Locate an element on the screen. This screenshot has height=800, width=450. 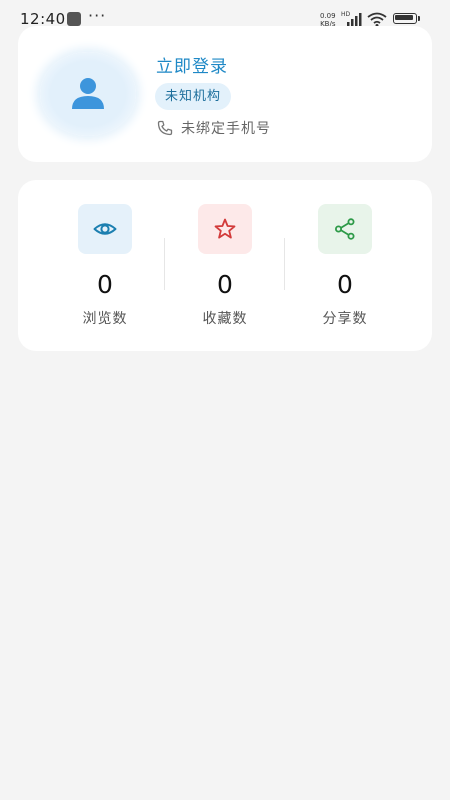
network-speed-value: 0.09 is located at coordinates (328, 16).